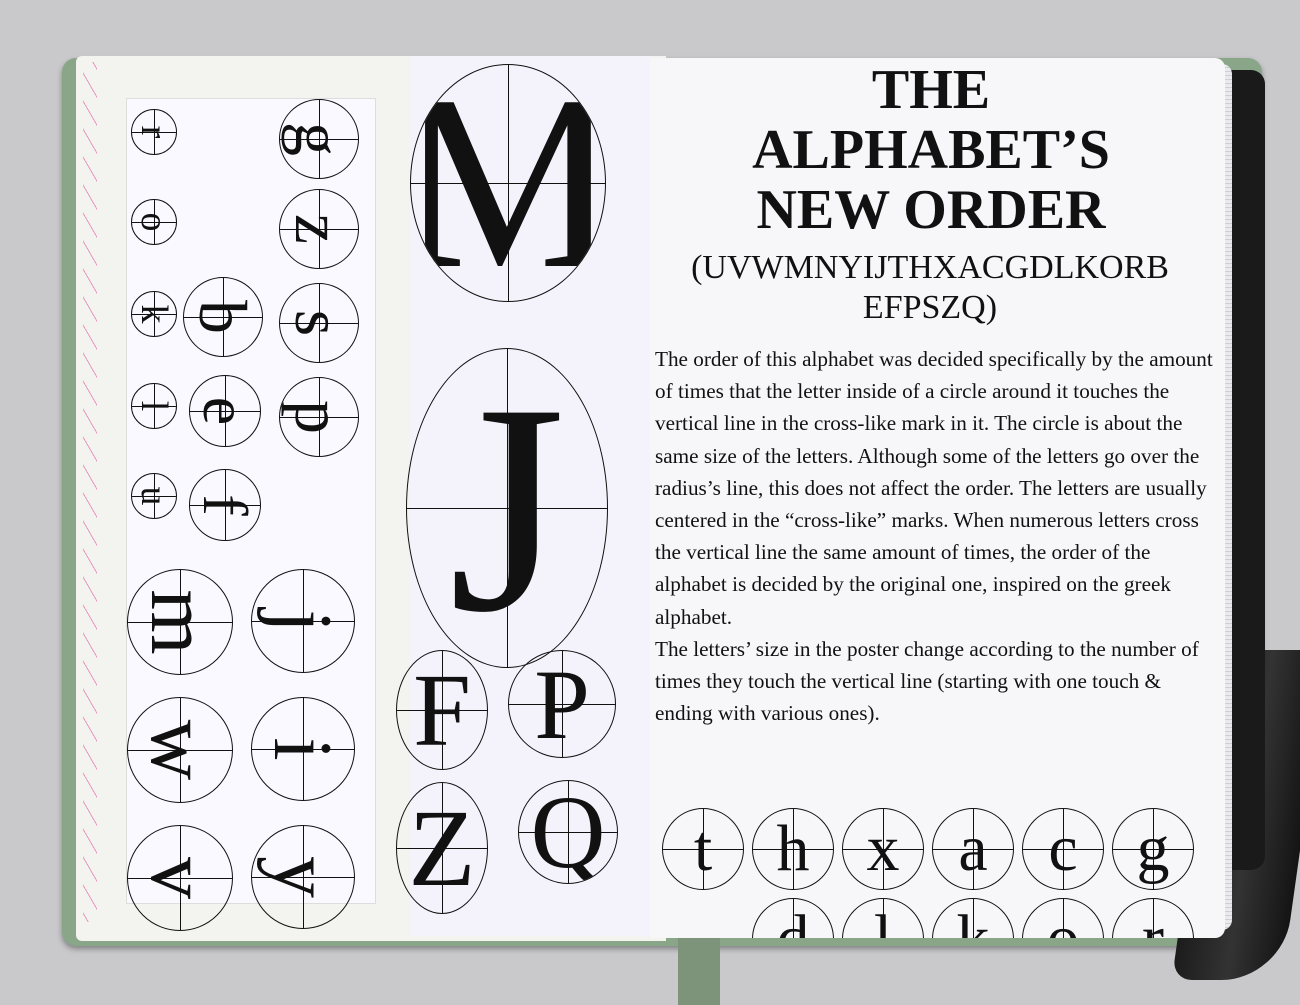  Describe the element at coordinates (223, 317) in the screenshot. I see `strip-letter-circle: b` at that location.